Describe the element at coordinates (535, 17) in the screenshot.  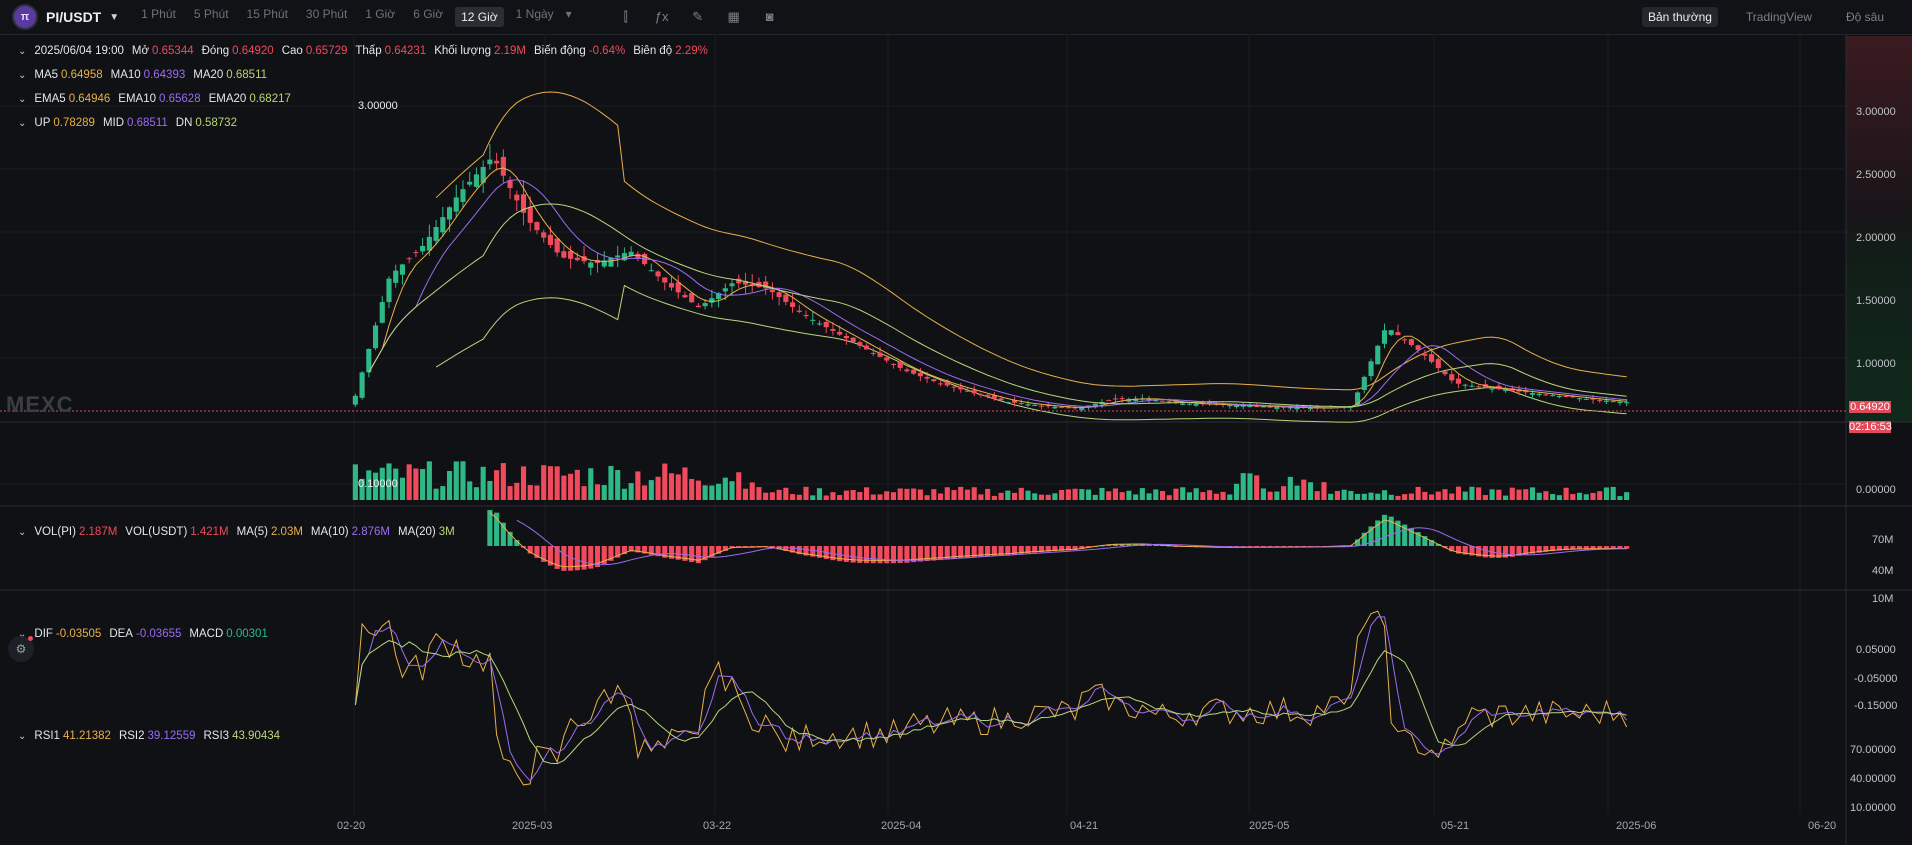
I see `interval-1d: 1 Ngày` at that location.